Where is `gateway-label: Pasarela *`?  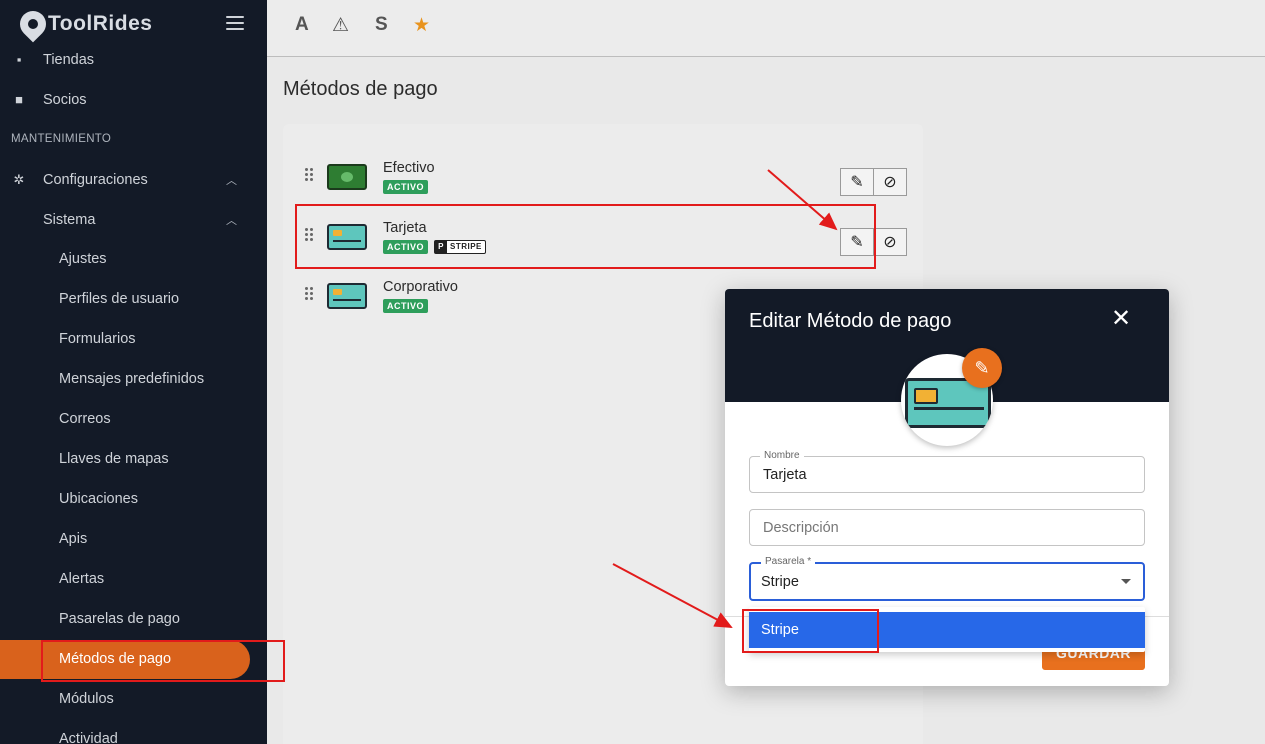 gateway-label: Pasarela * is located at coordinates (788, 561).